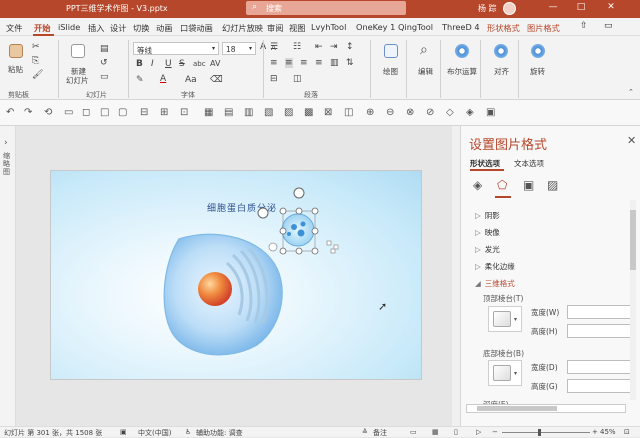 This screenshot has height=438, width=640. Describe the element at coordinates (274, 79) in the screenshot. I see `align-text-icon: ⊟` at that location.